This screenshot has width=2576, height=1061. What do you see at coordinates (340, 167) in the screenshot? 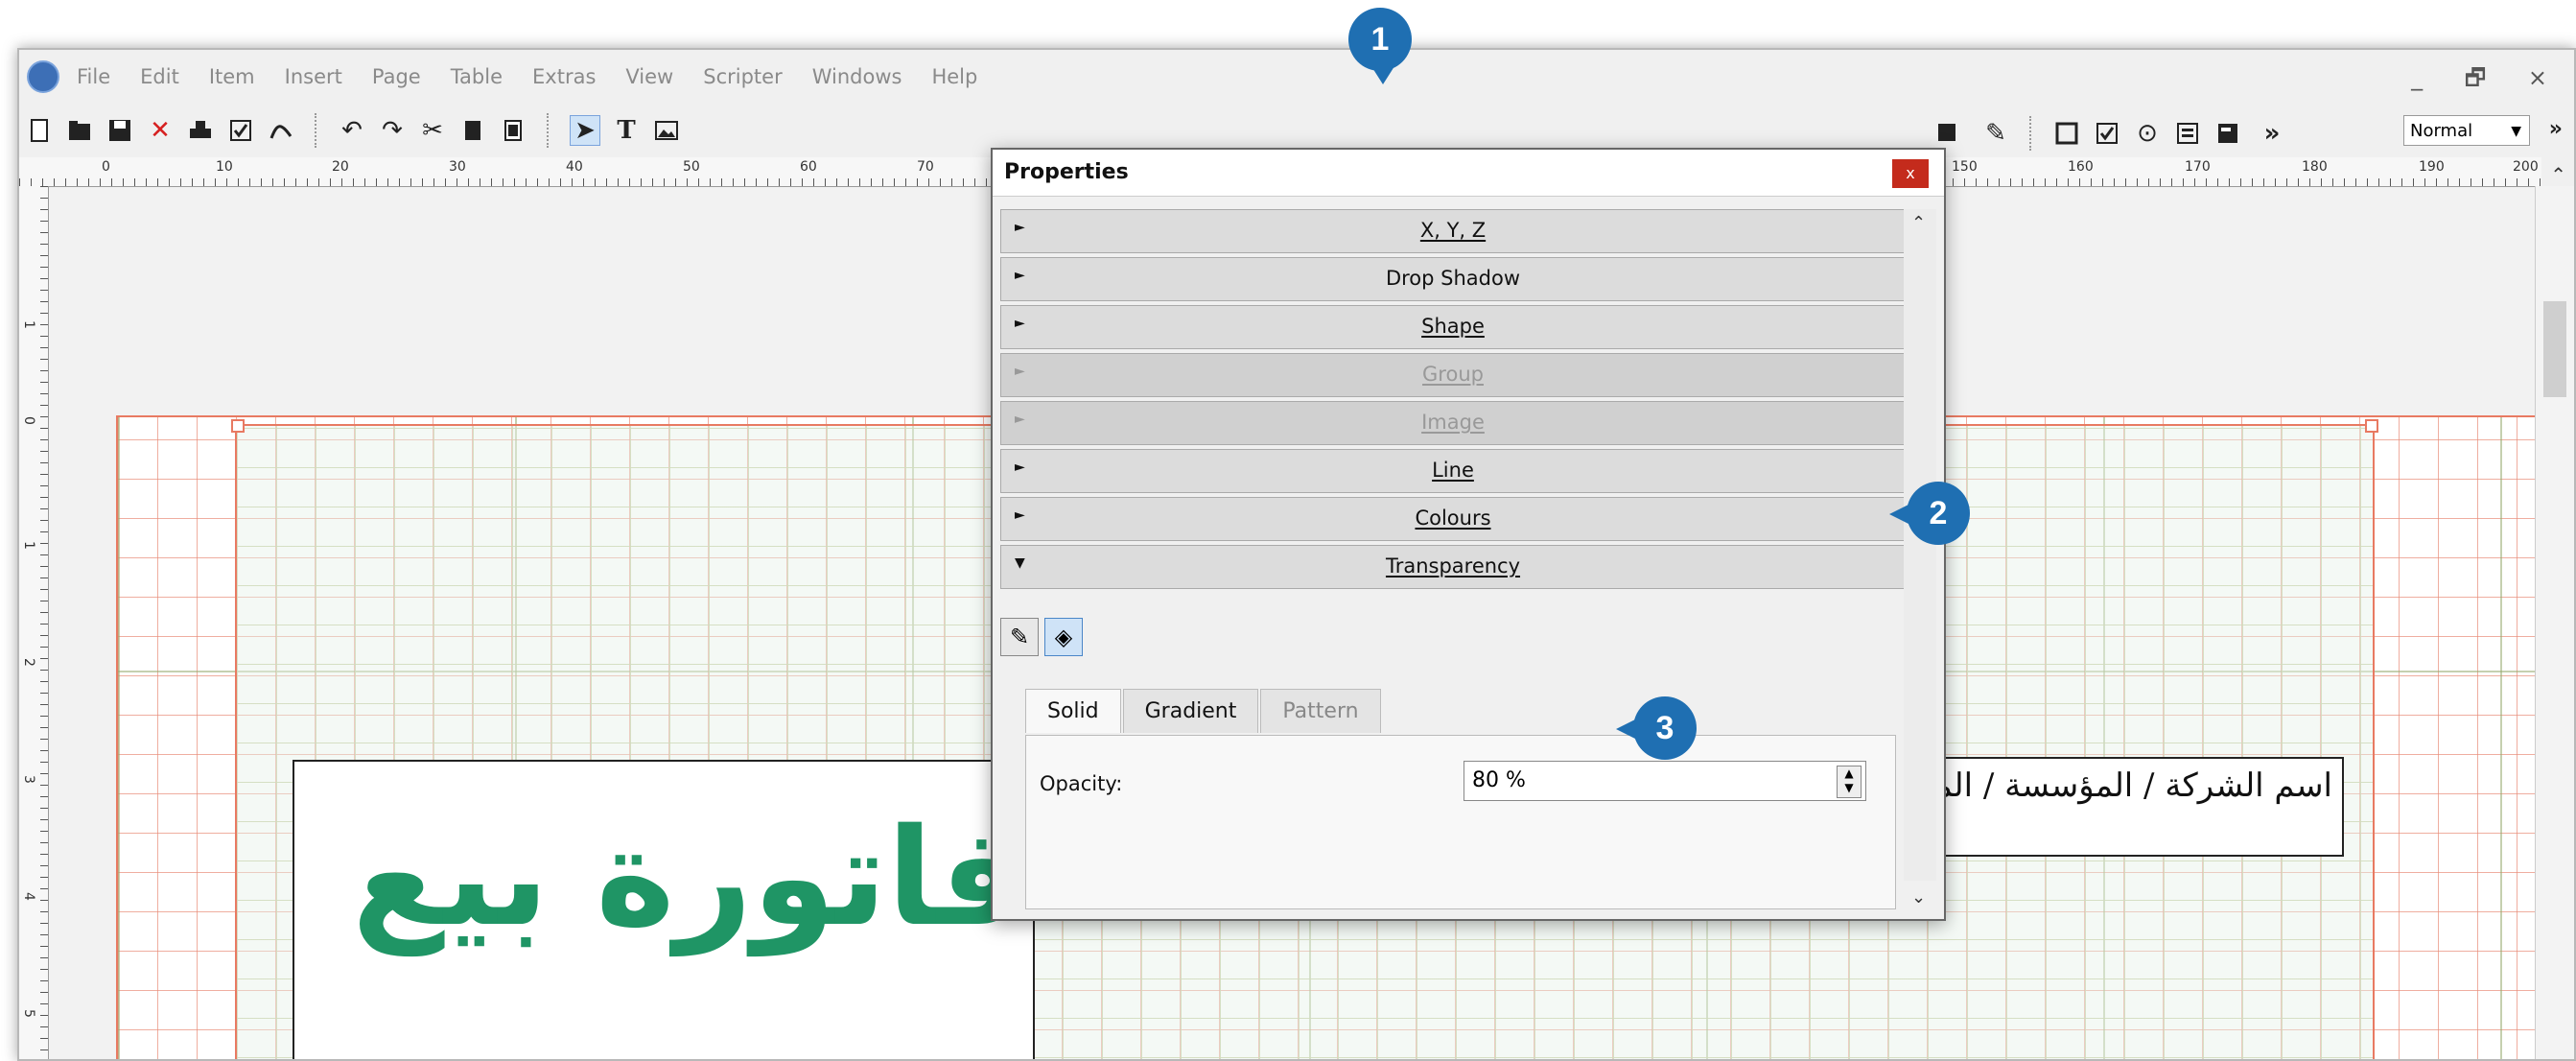
I see `ruler-tick-label: 20` at bounding box center [340, 167].